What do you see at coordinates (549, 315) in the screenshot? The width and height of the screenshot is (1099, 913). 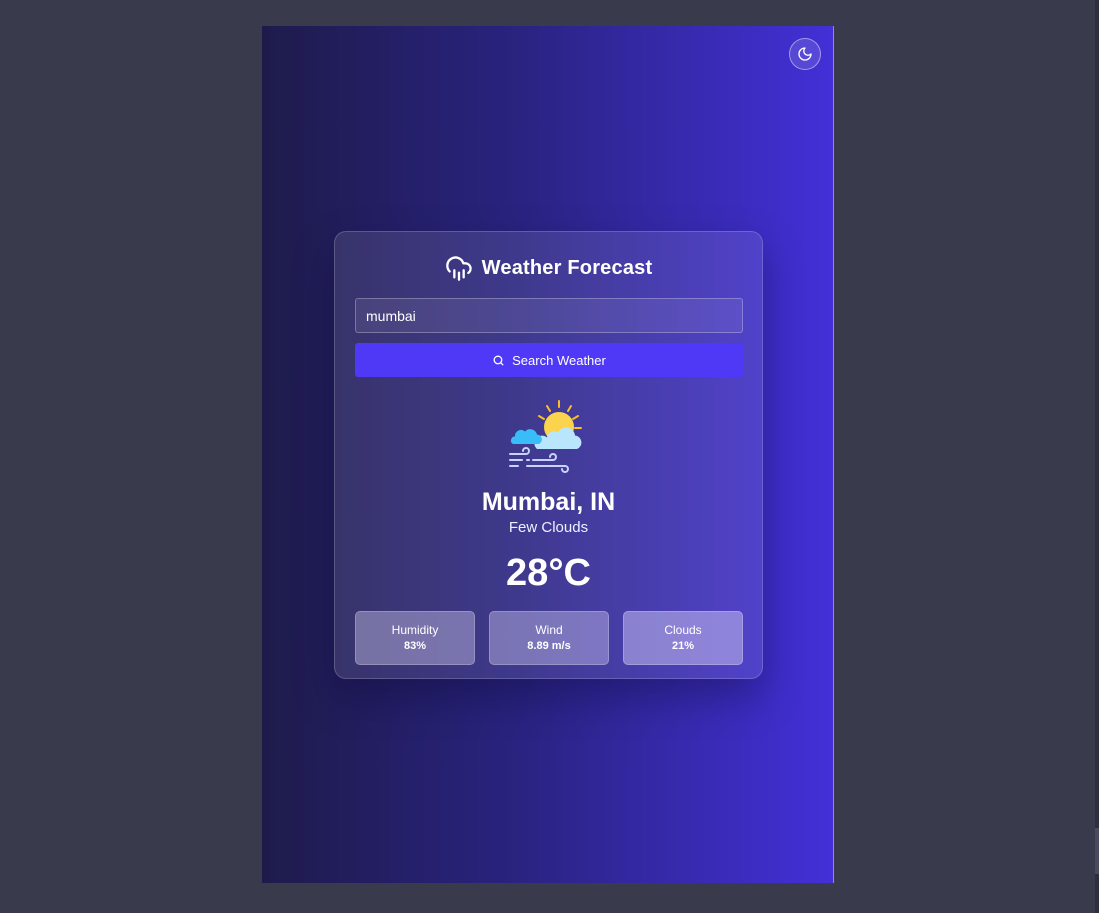 I see `city-search-input` at bounding box center [549, 315].